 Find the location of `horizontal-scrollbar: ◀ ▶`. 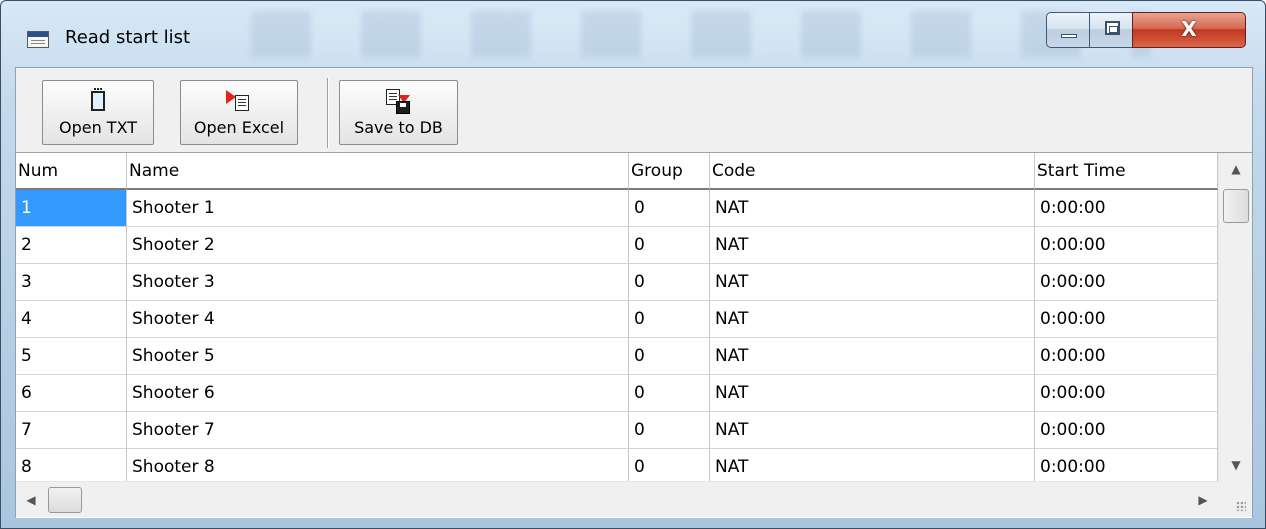

horizontal-scrollbar: ◀ ▶ is located at coordinates (617, 499).